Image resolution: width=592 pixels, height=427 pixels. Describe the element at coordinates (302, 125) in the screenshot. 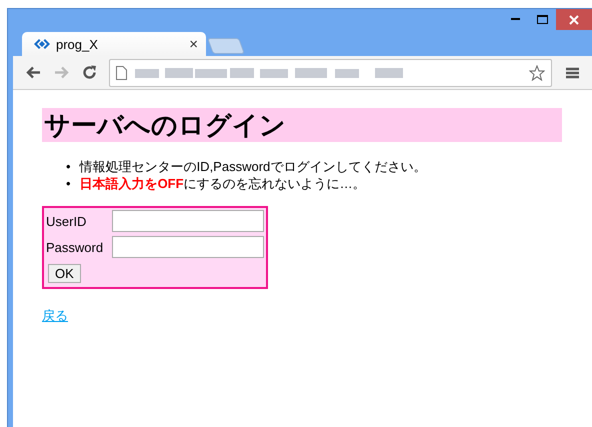

I see `page-heading: サーバへのログイン` at that location.